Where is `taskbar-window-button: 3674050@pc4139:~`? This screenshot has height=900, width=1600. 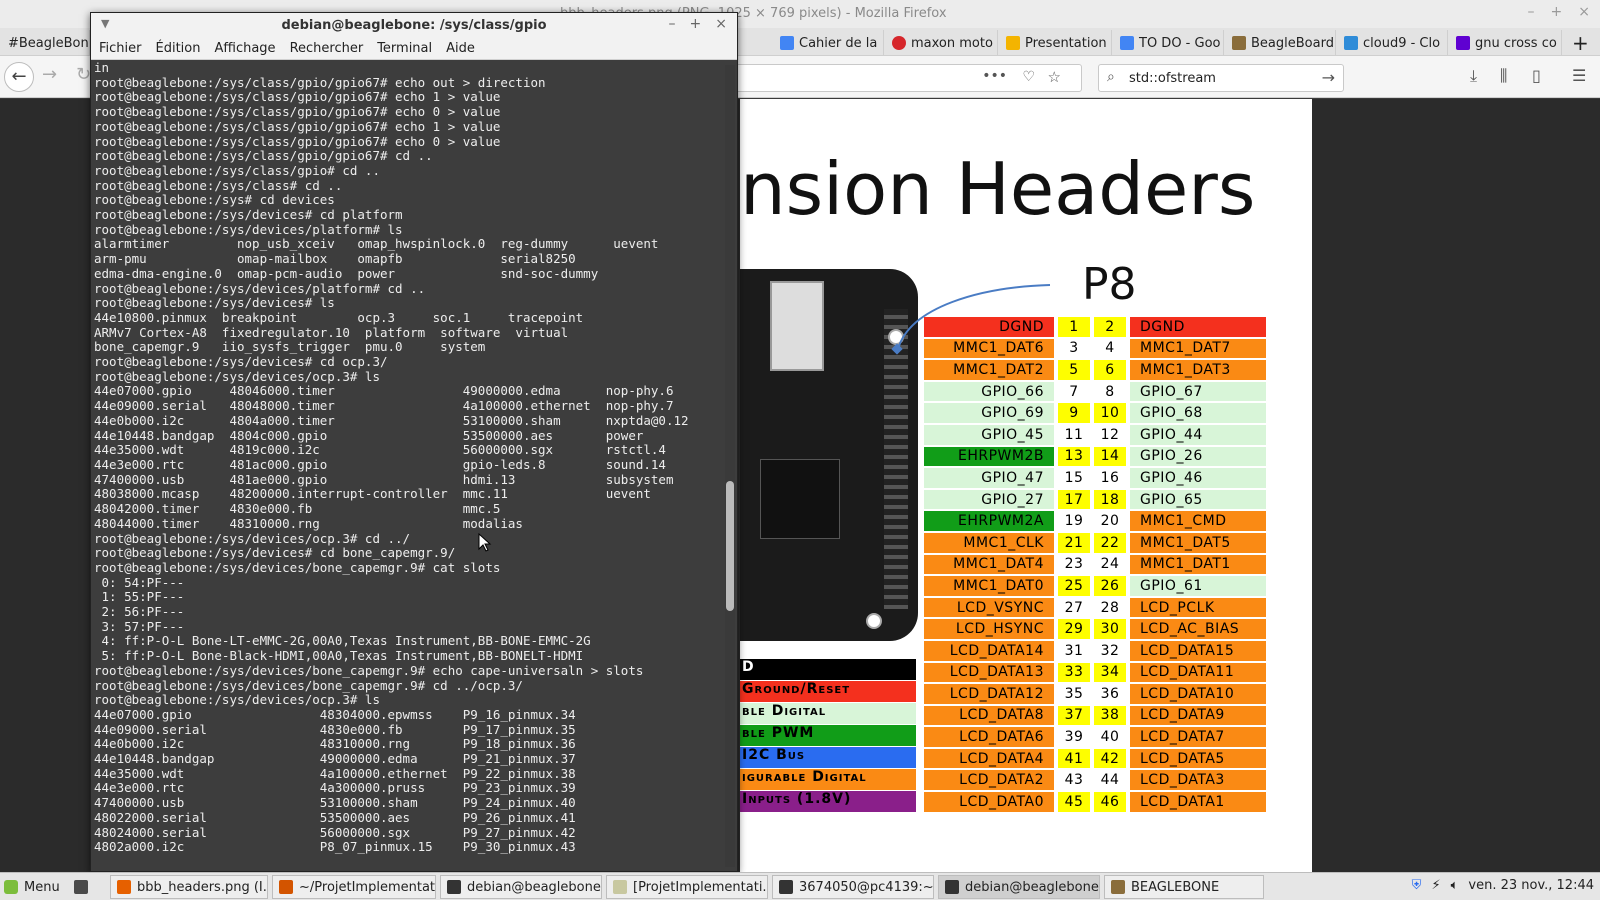 taskbar-window-button: 3674050@pc4139:~ is located at coordinates (853, 887).